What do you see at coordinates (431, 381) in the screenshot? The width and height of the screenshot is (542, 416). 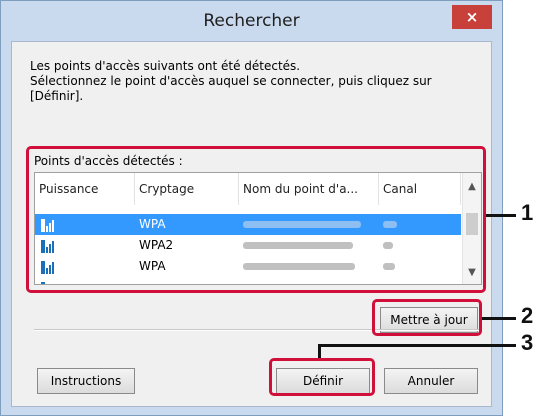 I see `cancel-button: Annuler` at bounding box center [431, 381].